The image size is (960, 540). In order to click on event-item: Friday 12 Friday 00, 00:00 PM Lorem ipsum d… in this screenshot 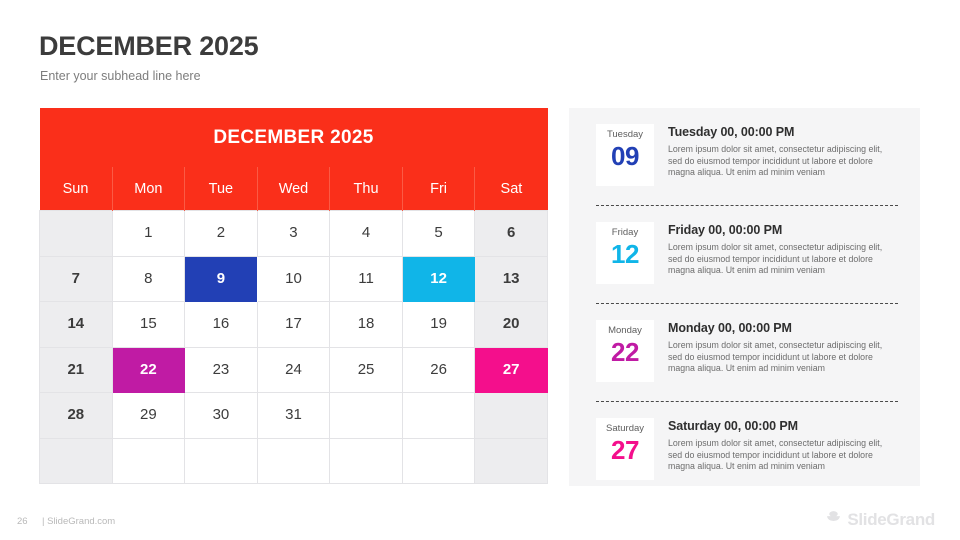, I will do `click(744, 251)`.